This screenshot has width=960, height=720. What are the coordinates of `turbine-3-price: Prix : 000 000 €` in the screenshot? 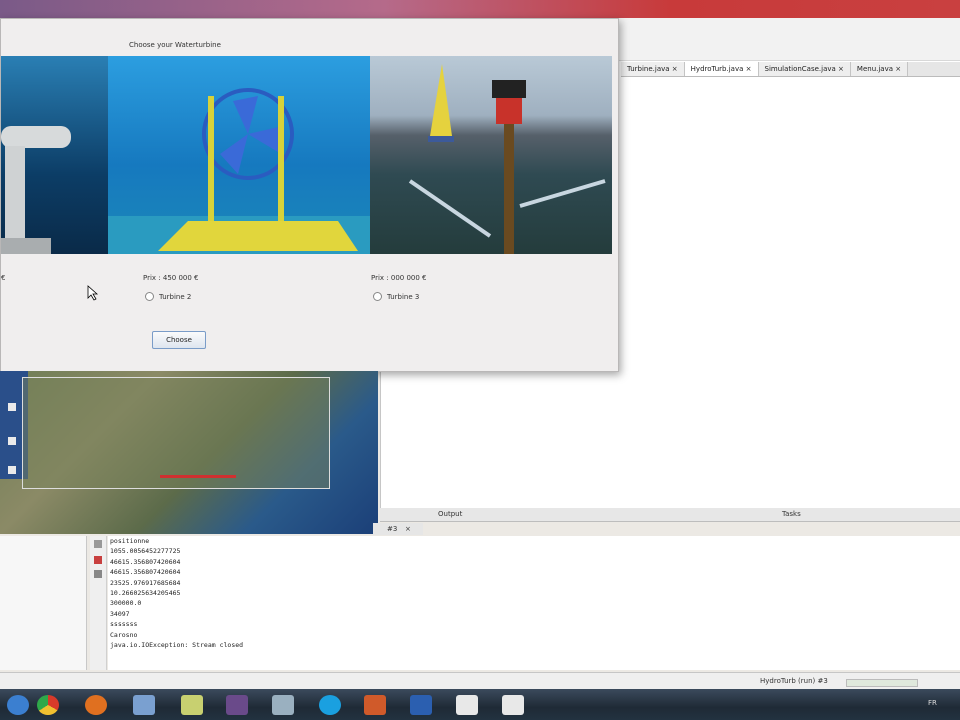 It's located at (399, 278).